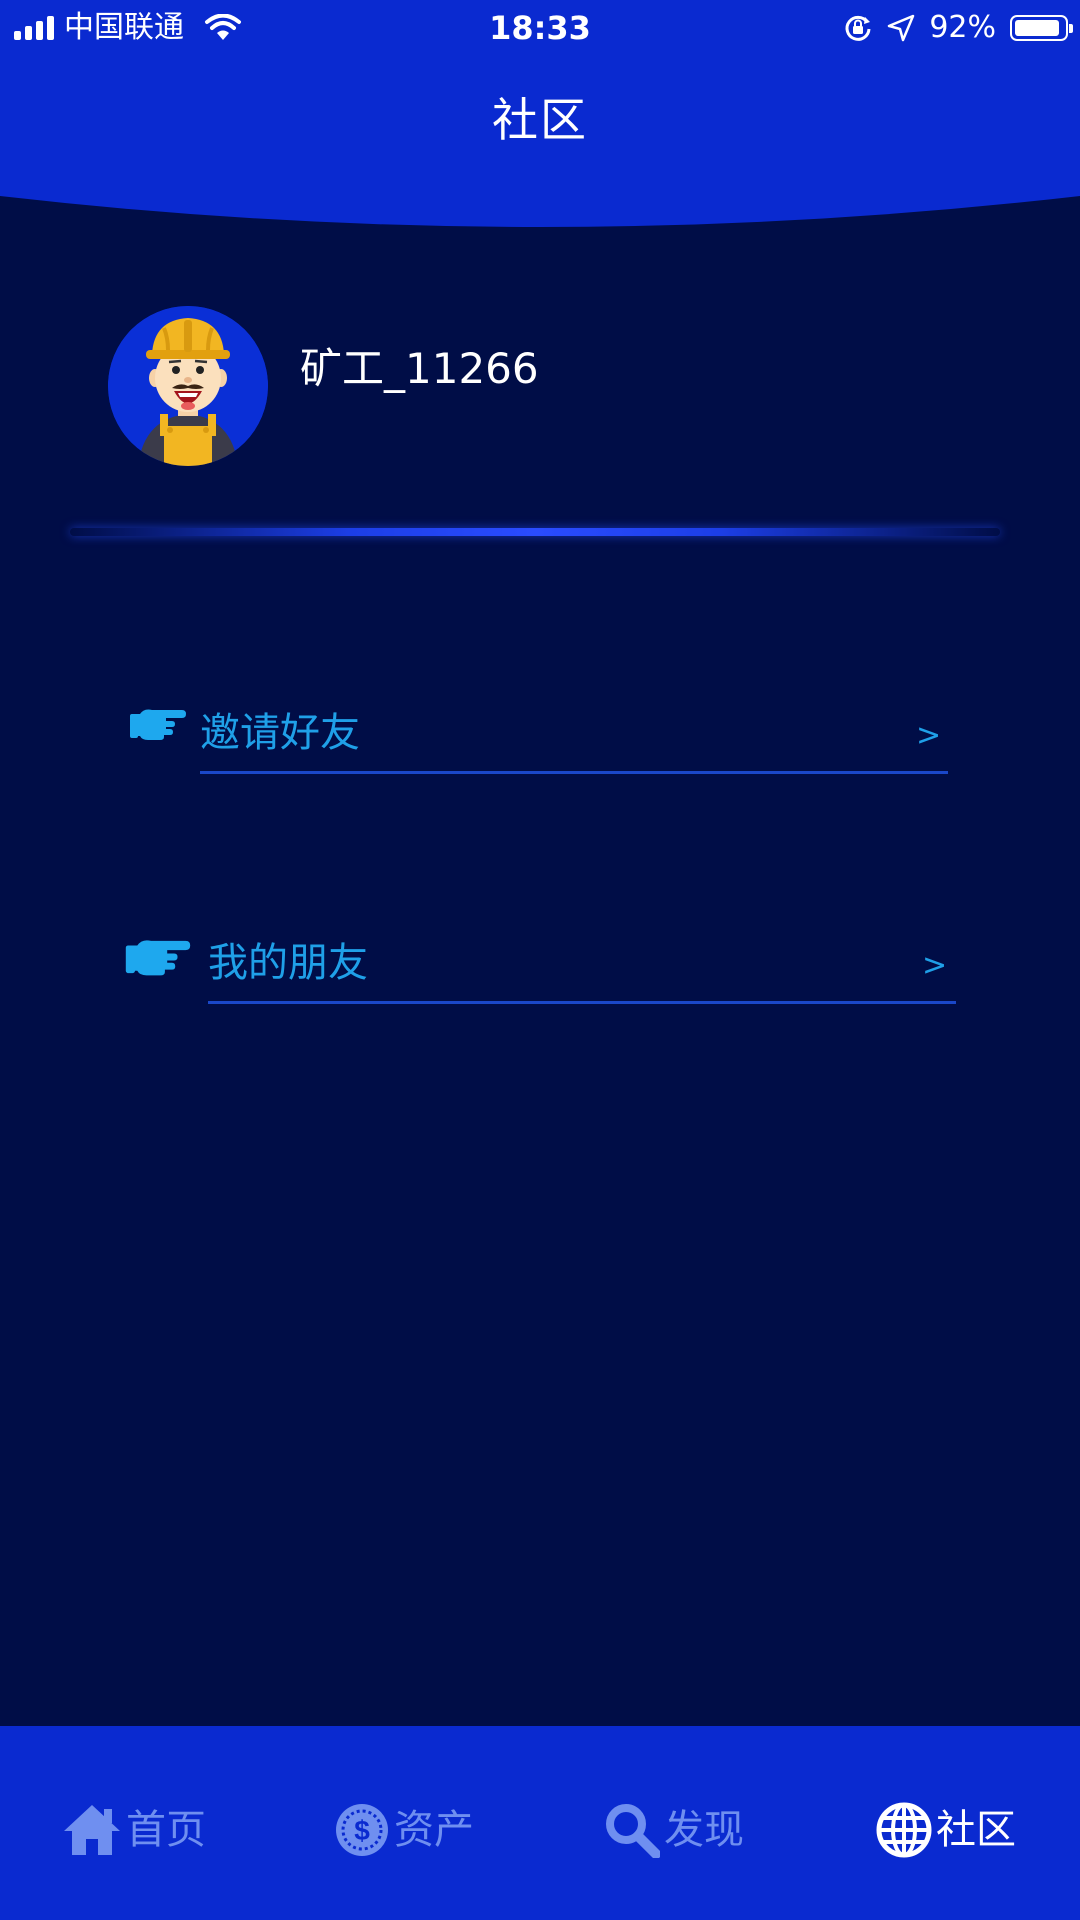 The width and height of the screenshot is (1080, 1920). I want to click on invite-friends-row: 邀请好友 >, so click(540, 740).